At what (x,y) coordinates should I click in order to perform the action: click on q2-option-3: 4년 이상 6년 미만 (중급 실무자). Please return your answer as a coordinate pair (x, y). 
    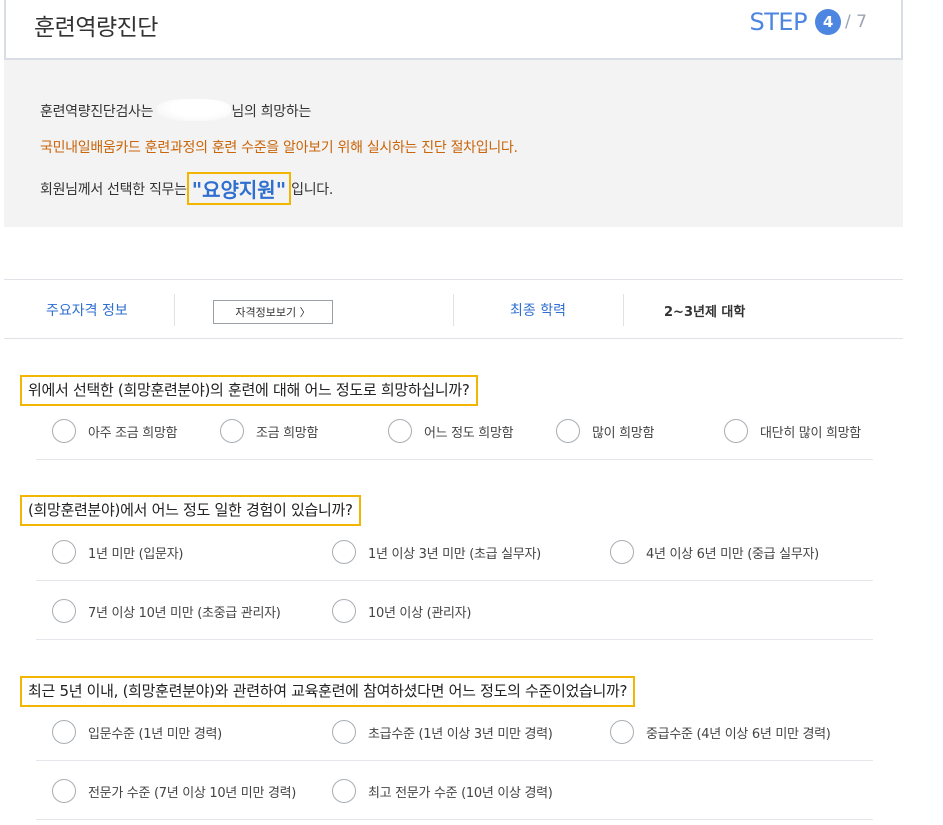
    Looking at the image, I should click on (714, 552).